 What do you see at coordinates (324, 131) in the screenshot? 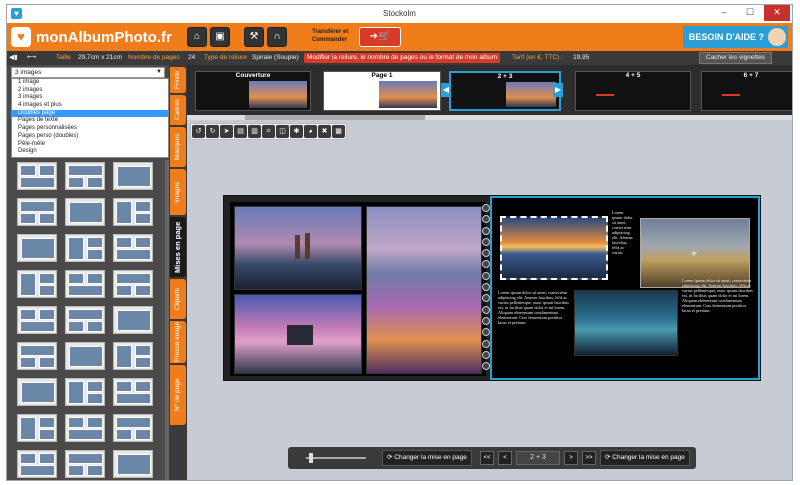
I see `delete-icon: ✖` at bounding box center [324, 131].